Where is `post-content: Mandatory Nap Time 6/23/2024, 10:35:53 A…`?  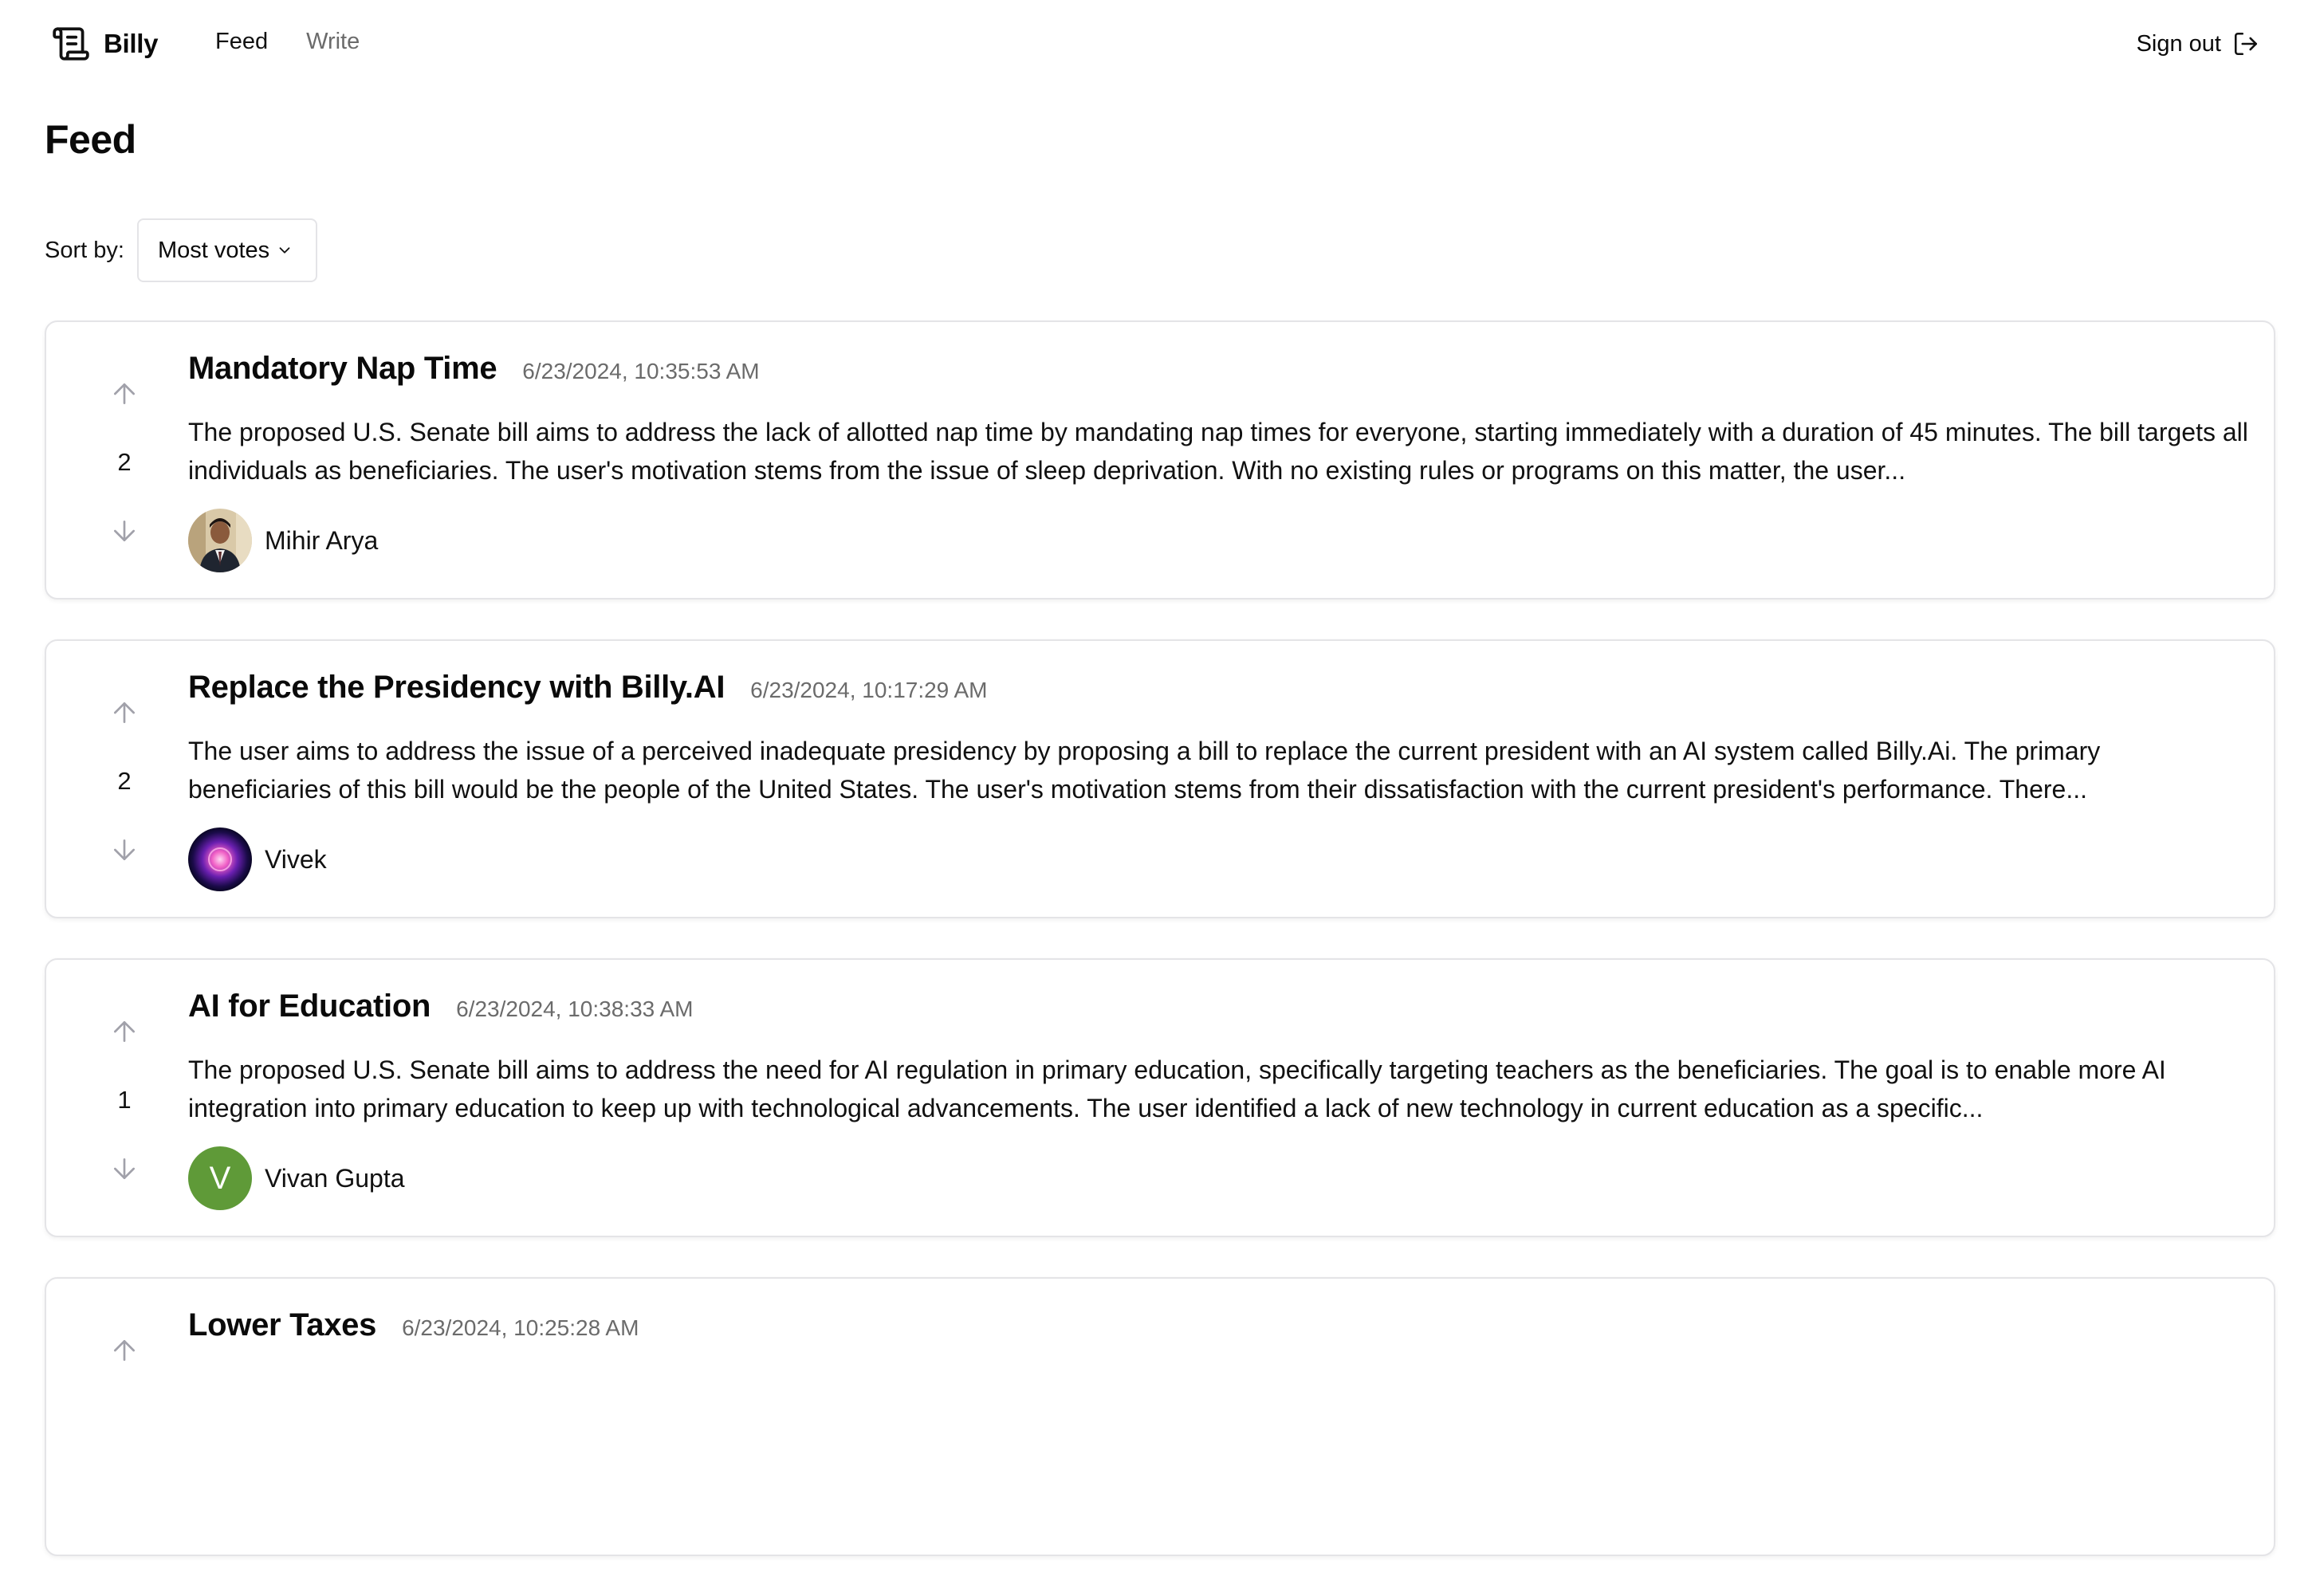
post-content: Mandatory Nap Time 6/23/2024, 10:35:53 A… is located at coordinates (1219, 461).